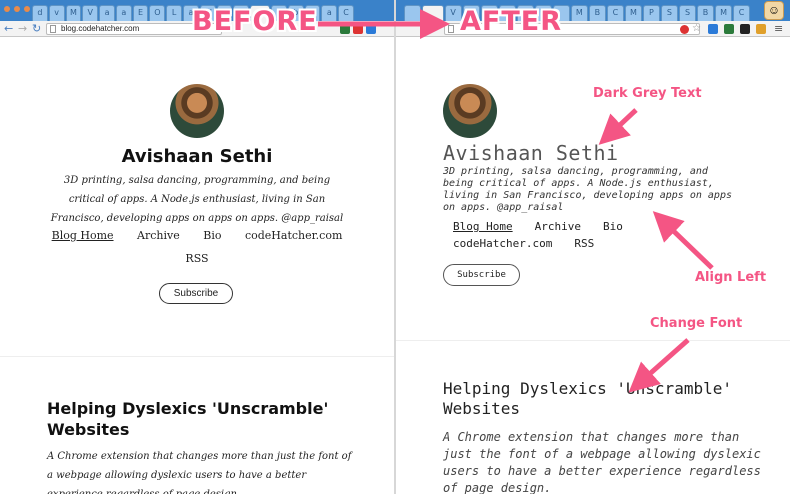 This screenshot has height=494, width=790. Describe the element at coordinates (774, 10) in the screenshot. I see `profile-icon: ☺` at that location.